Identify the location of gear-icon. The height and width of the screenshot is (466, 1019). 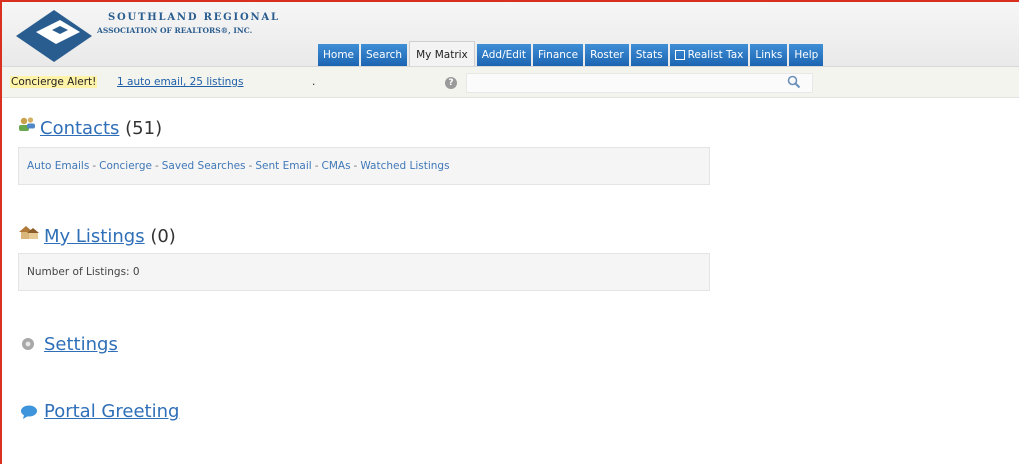
(28, 344).